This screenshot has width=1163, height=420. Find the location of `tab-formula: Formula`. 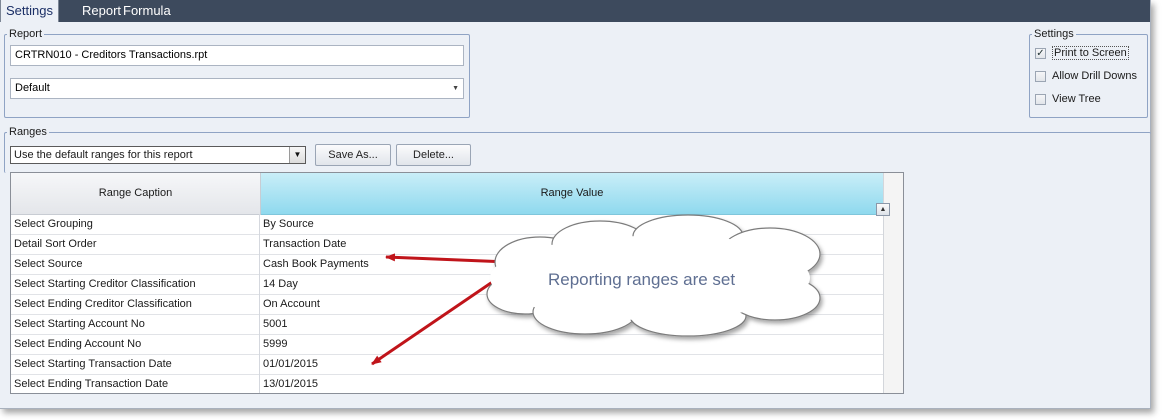

tab-formula: Formula is located at coordinates (147, 11).